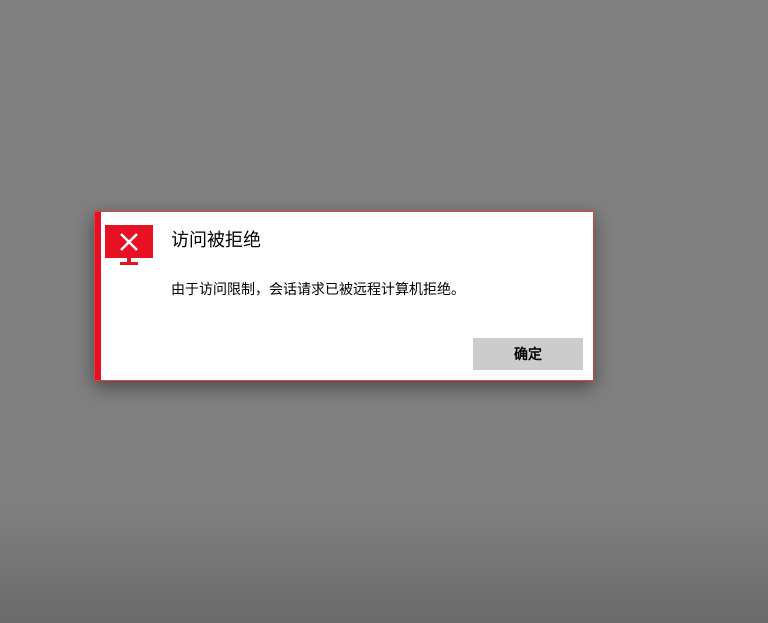  Describe the element at coordinates (318, 290) in the screenshot. I see `dialog-message: 由于访问限制，会话请求已被远程计算机拒绝。` at that location.